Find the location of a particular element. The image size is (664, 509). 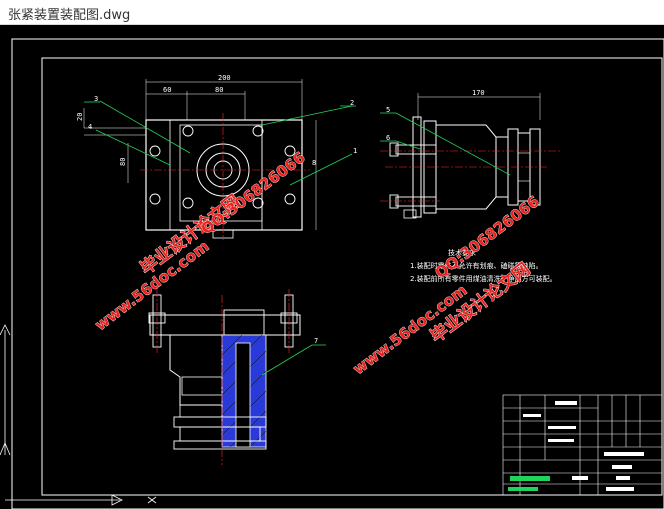

watermark-left: www.56doc.com 毕业设计论文网 QQ:306826066 is located at coordinates (200, 241).